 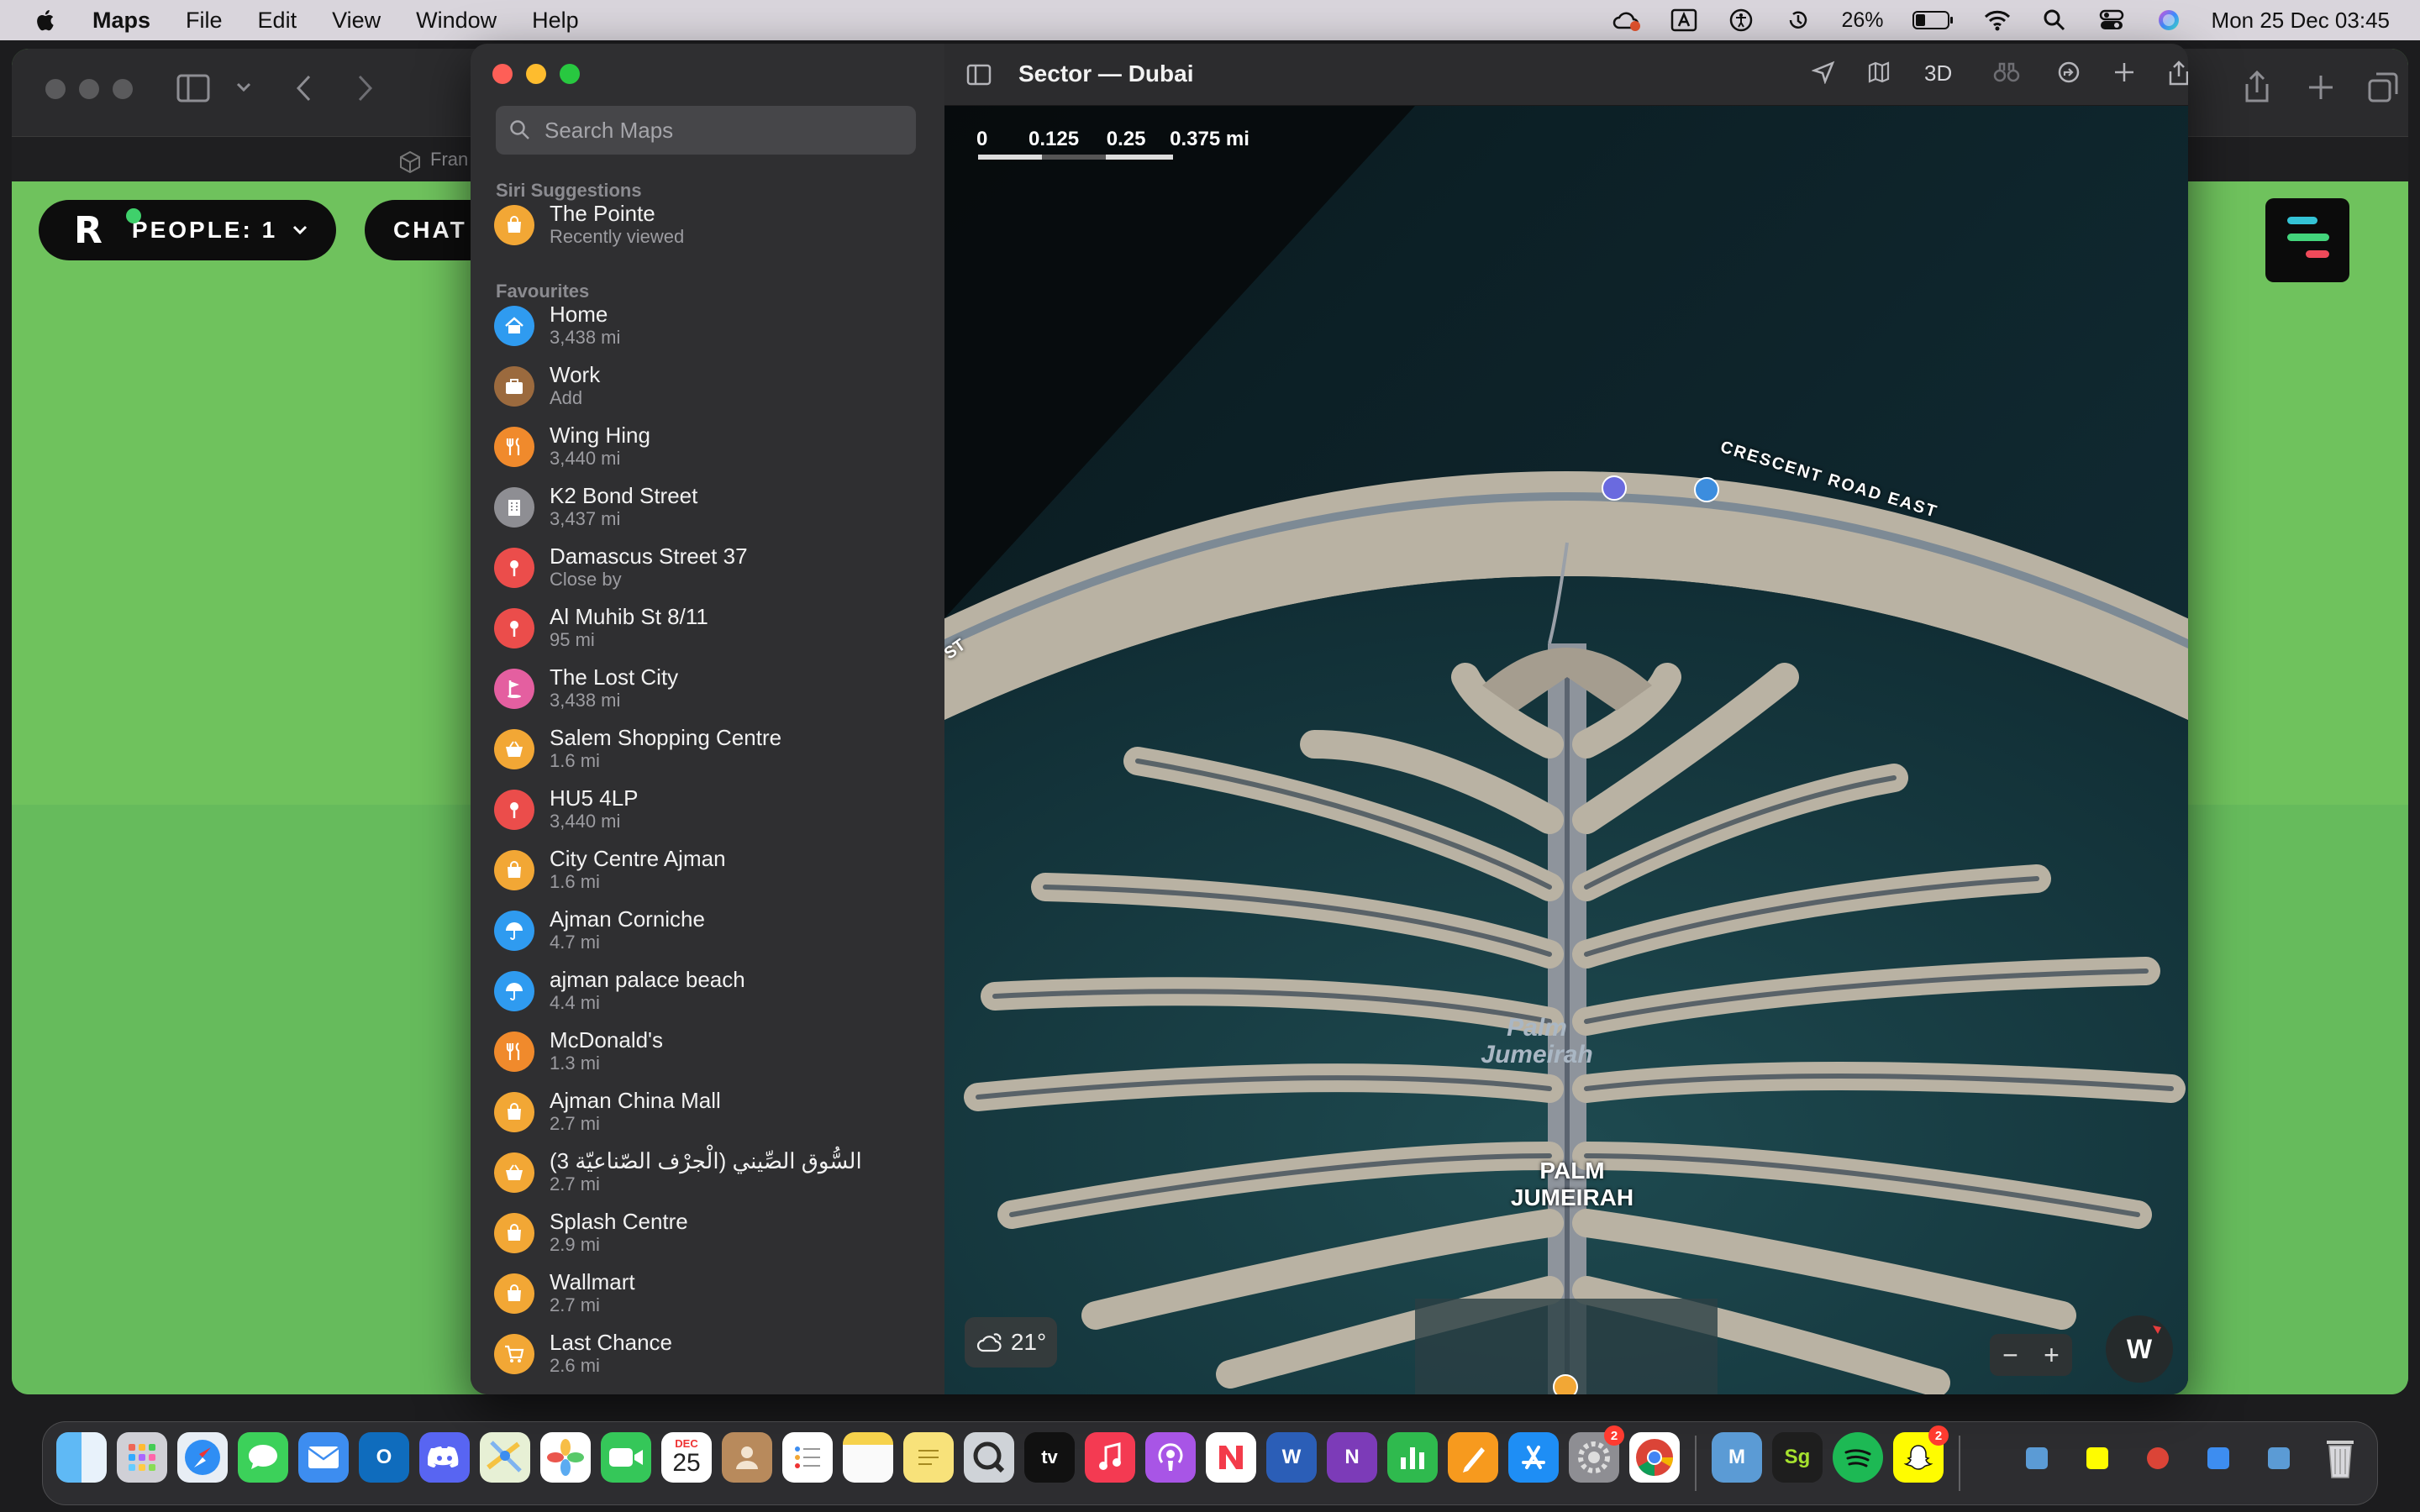 What do you see at coordinates (712, 930) in the screenshot?
I see `list-item: Ajman Corniche 4.7 mi` at bounding box center [712, 930].